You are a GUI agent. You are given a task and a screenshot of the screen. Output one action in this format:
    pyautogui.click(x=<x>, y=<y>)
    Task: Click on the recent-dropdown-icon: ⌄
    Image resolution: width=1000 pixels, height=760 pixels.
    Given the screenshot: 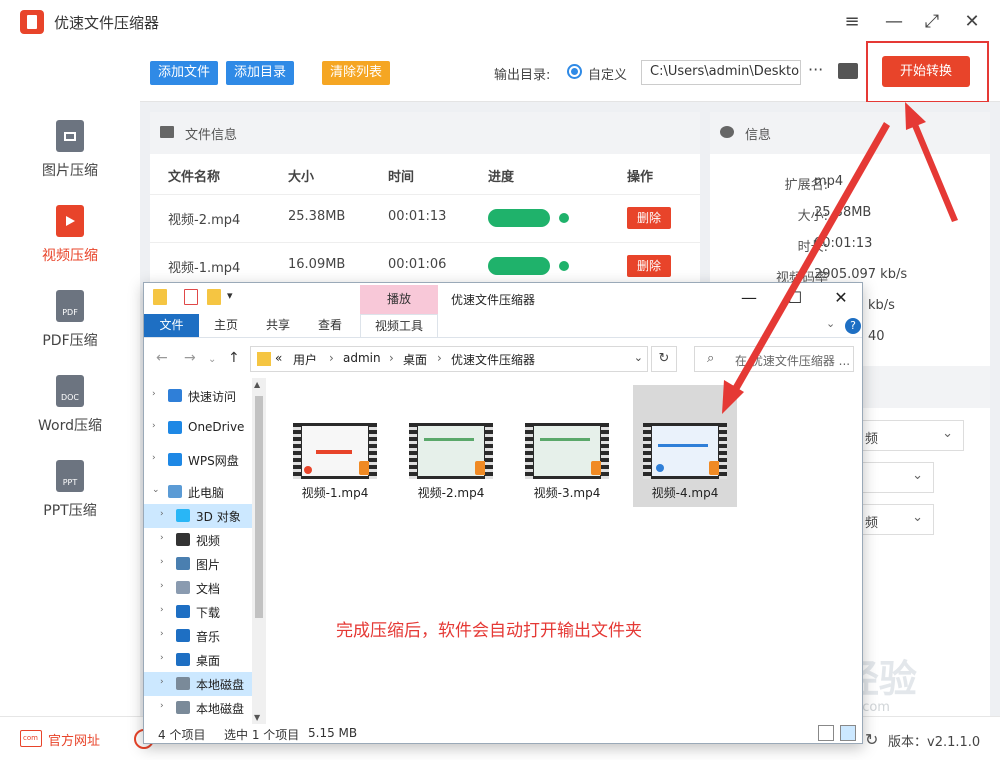 What is the action you would take?
    pyautogui.click(x=212, y=359)
    